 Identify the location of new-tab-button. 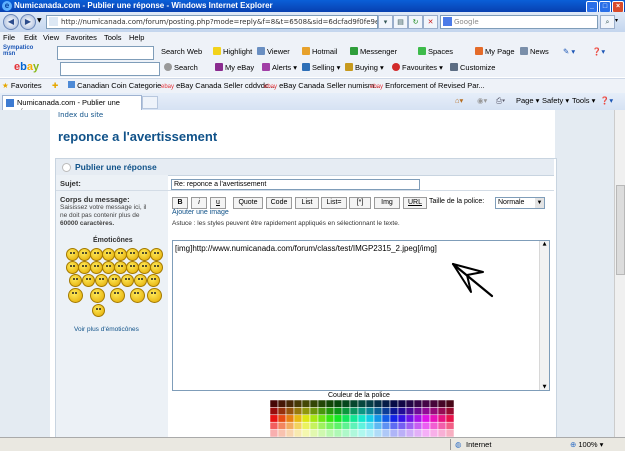
(150, 102).